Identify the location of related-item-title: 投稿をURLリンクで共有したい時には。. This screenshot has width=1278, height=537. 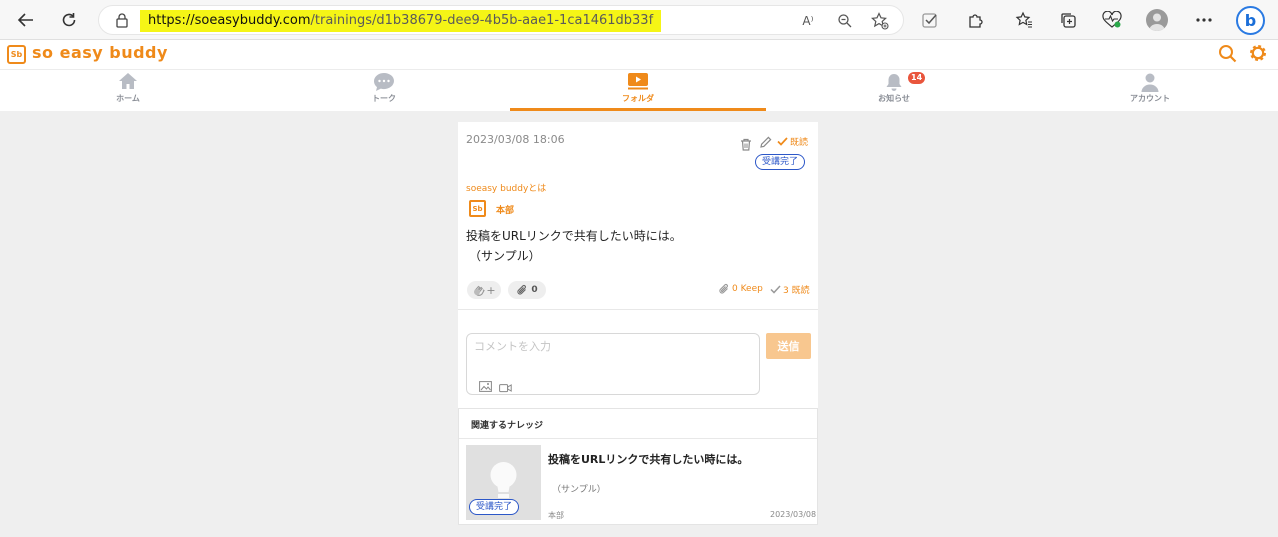
(648, 459).